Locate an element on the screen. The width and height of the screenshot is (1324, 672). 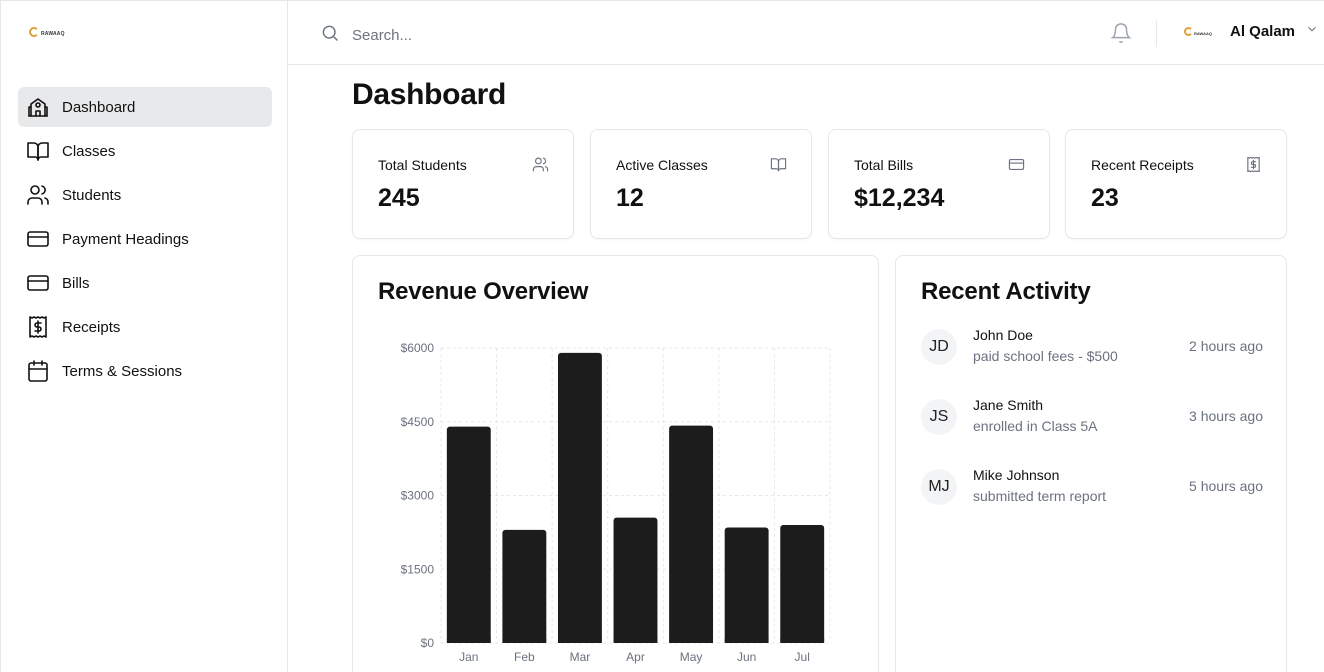
sidebar-item-bills: Bills is located at coordinates (145, 283).